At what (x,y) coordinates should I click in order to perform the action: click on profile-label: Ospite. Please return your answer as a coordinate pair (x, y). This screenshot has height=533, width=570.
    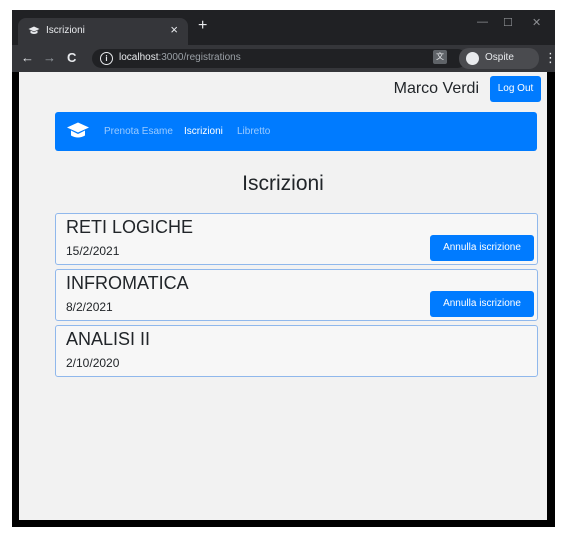
    Looking at the image, I should click on (499, 57).